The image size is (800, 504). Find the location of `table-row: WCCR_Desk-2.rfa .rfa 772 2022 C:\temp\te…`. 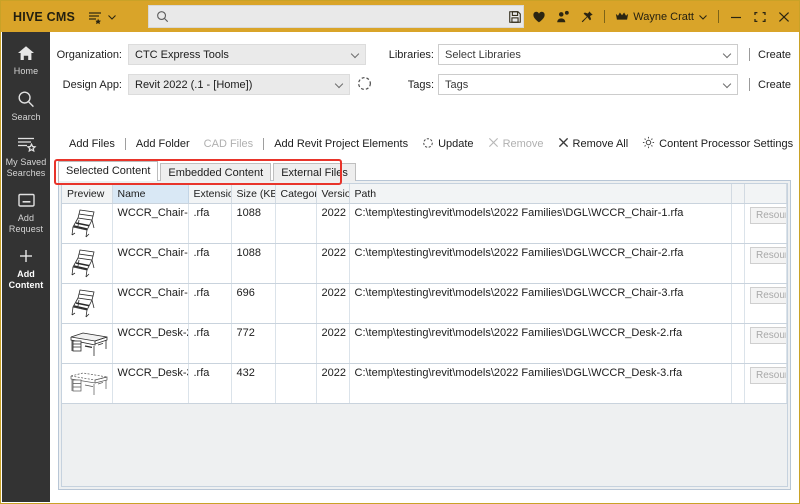

table-row: WCCR_Desk-2.rfa .rfa 772 2022 C:\temp\te… is located at coordinates (424, 343).